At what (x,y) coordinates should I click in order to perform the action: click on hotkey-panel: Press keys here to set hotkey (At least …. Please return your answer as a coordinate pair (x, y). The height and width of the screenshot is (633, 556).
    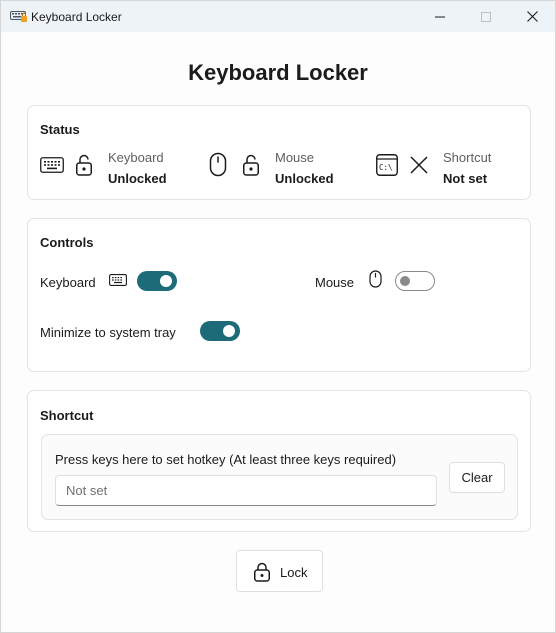
    Looking at the image, I should click on (279, 477).